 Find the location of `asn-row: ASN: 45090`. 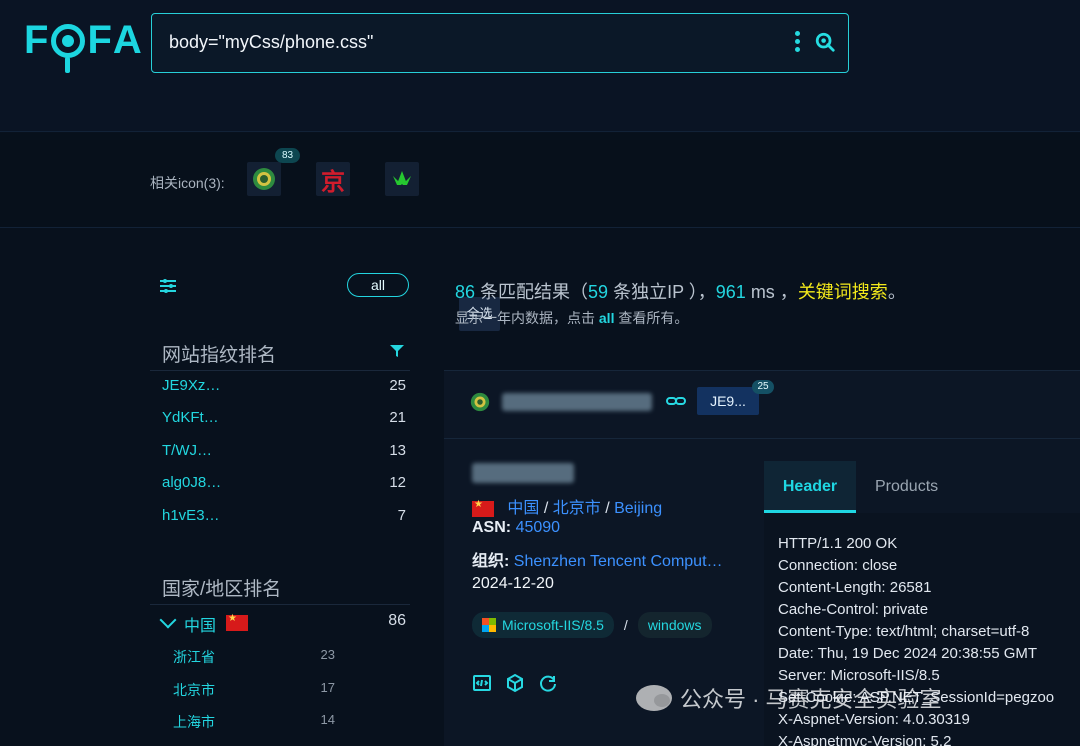

asn-row: ASN: 45090 is located at coordinates (516, 527).